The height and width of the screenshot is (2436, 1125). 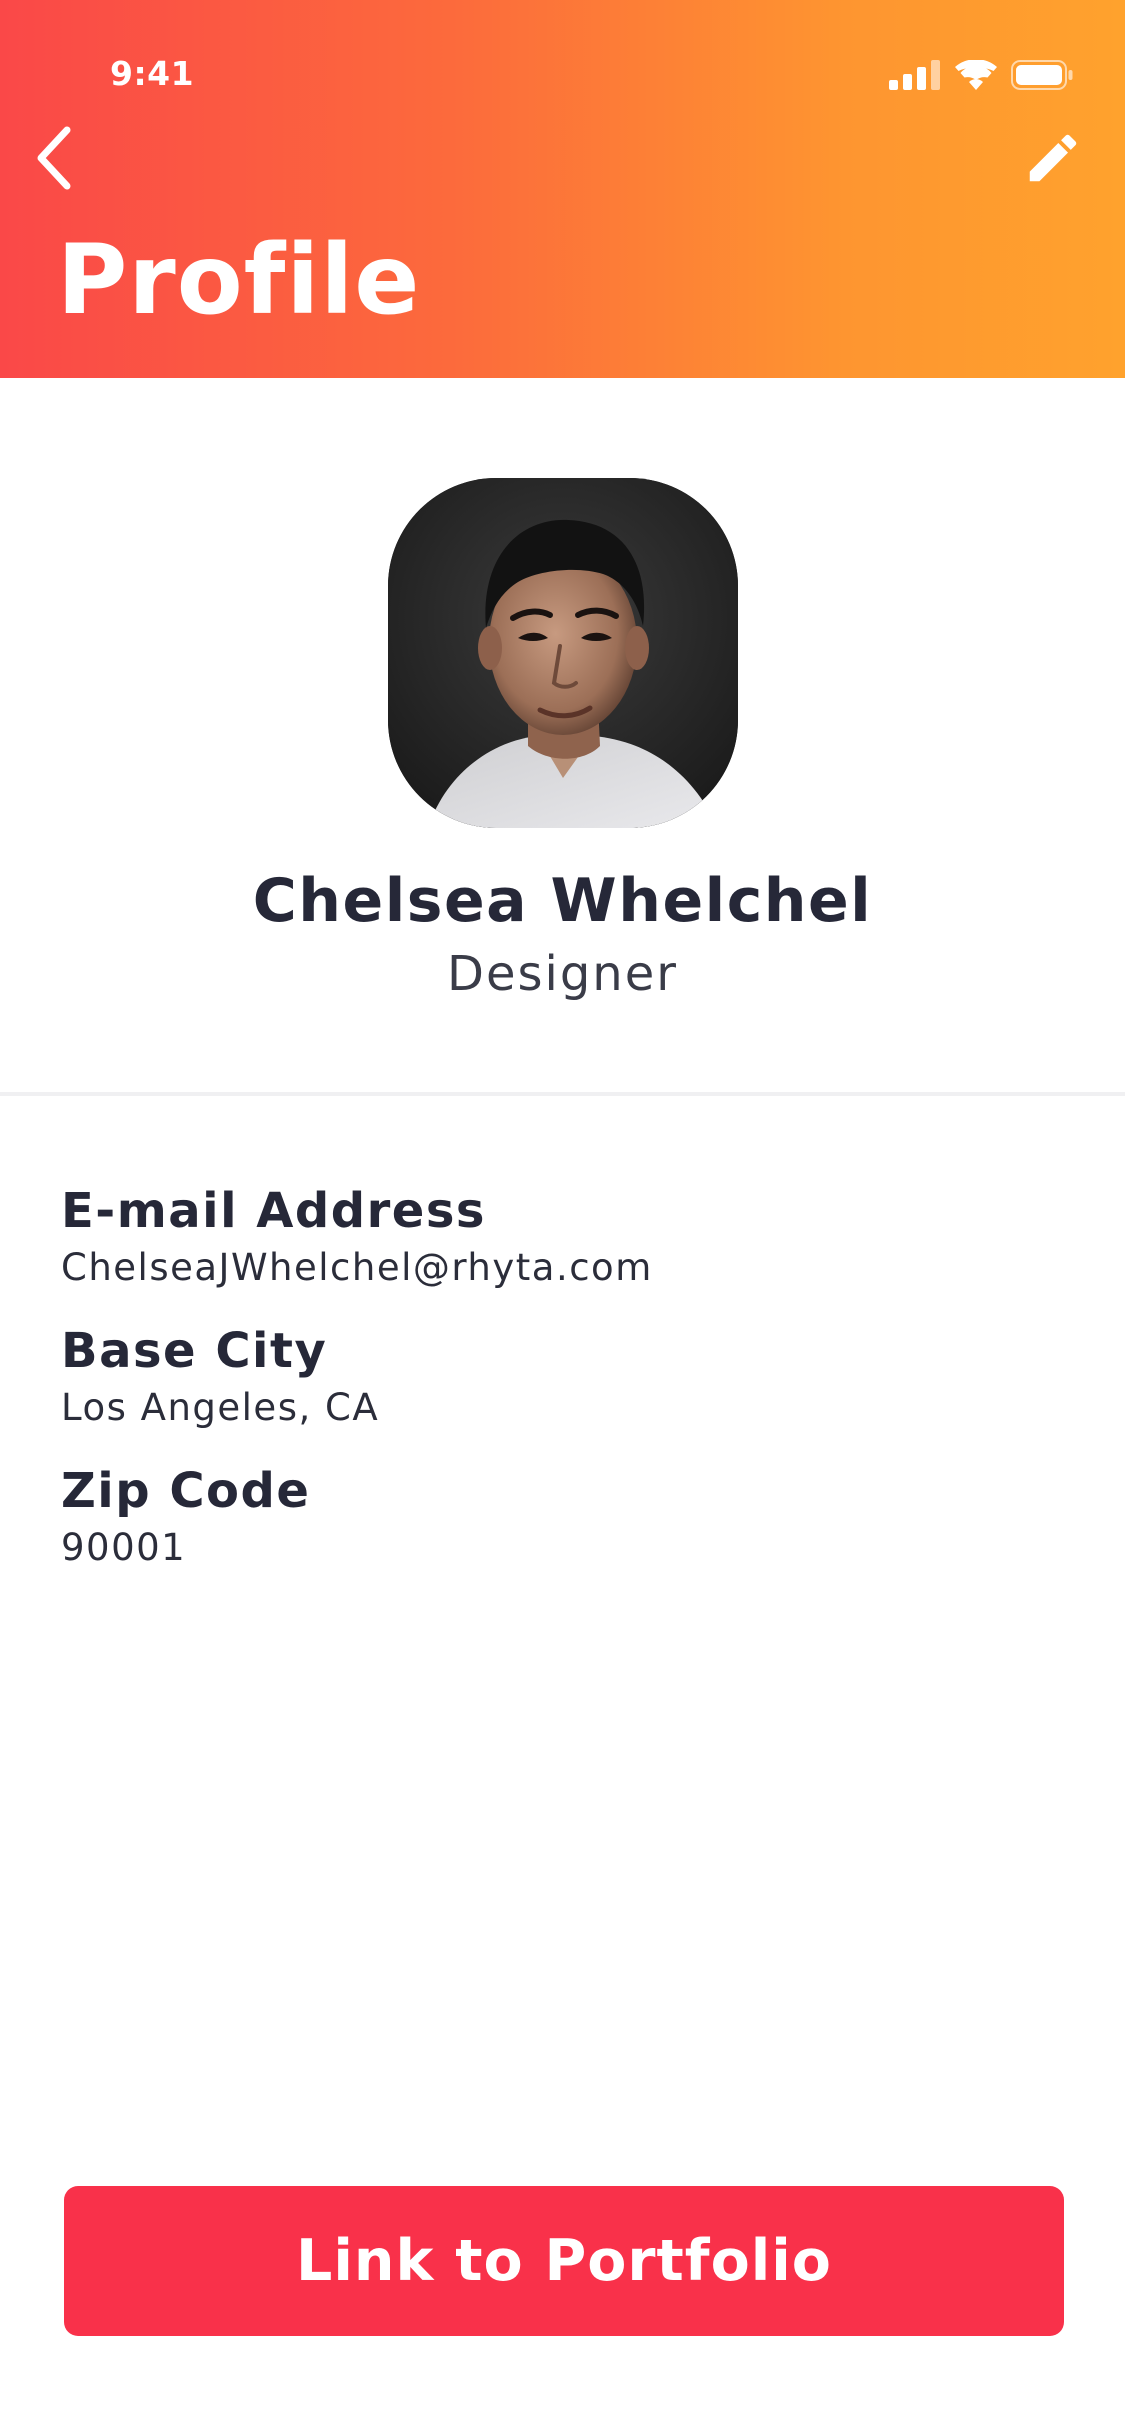 I want to click on status-icons, so click(x=981, y=75).